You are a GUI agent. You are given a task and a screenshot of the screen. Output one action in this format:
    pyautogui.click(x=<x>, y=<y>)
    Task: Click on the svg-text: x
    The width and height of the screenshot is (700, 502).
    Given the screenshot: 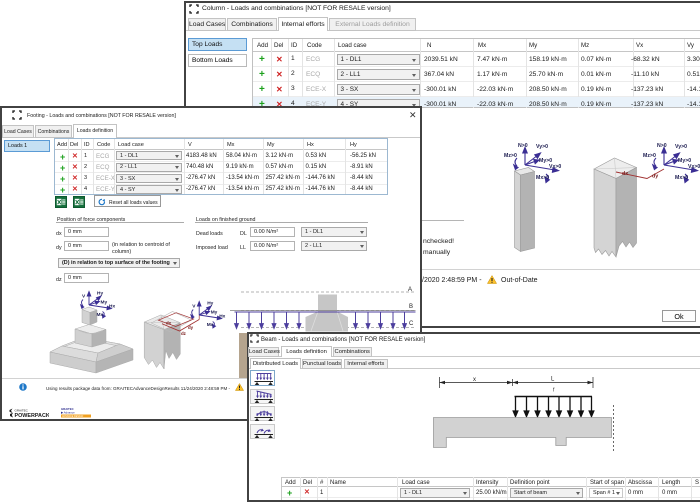 What is the action you would take?
    pyautogui.click(x=474, y=380)
    